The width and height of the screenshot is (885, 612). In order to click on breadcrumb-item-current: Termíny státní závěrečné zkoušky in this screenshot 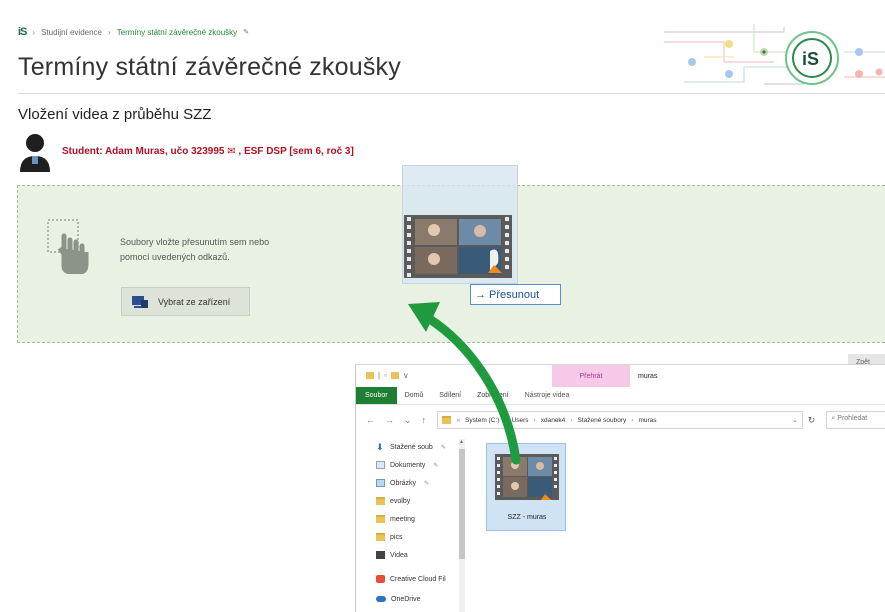, I will do `click(177, 32)`.